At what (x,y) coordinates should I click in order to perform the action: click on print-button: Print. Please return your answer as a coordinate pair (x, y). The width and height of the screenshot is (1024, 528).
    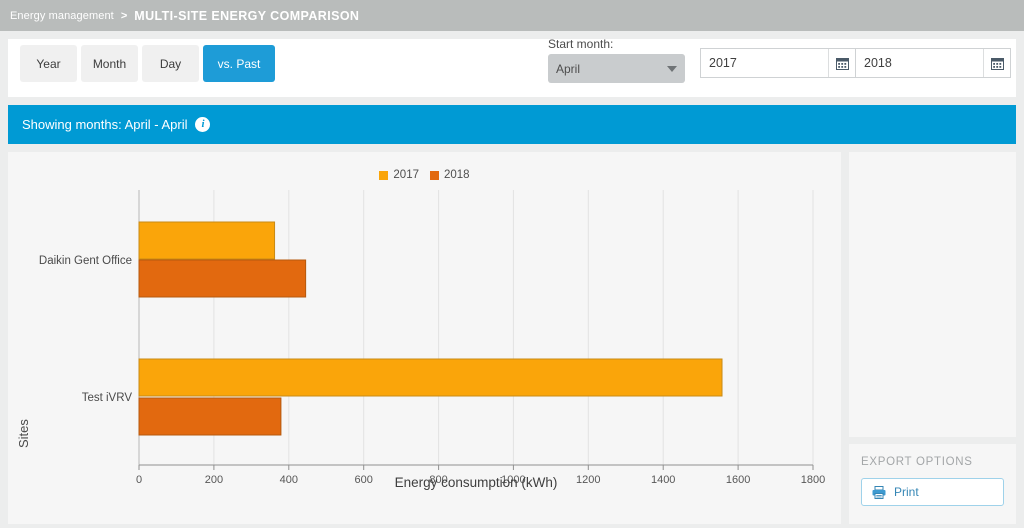
    Looking at the image, I should click on (932, 492).